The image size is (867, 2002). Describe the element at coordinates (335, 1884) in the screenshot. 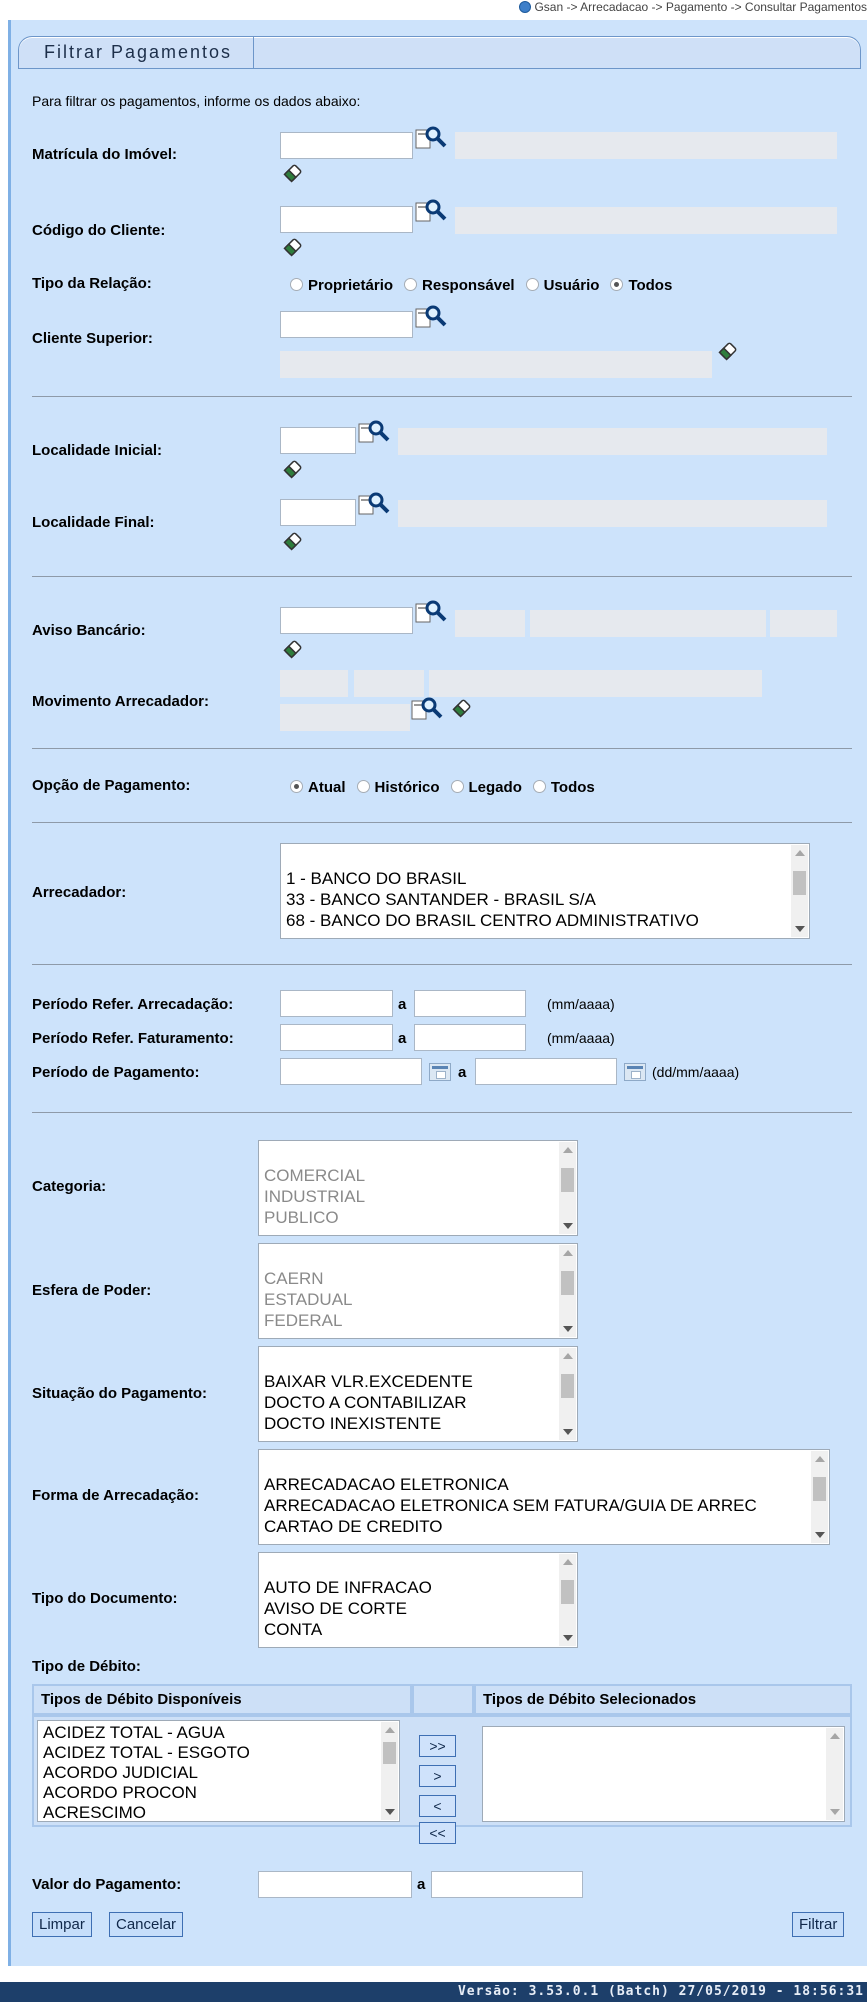

I see `valor-pagamento-inicio` at that location.